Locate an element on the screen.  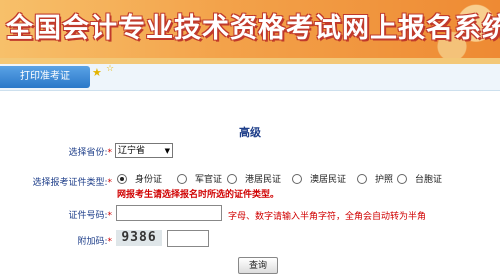
radio-id-card: 身份证 is located at coordinates (139, 178).